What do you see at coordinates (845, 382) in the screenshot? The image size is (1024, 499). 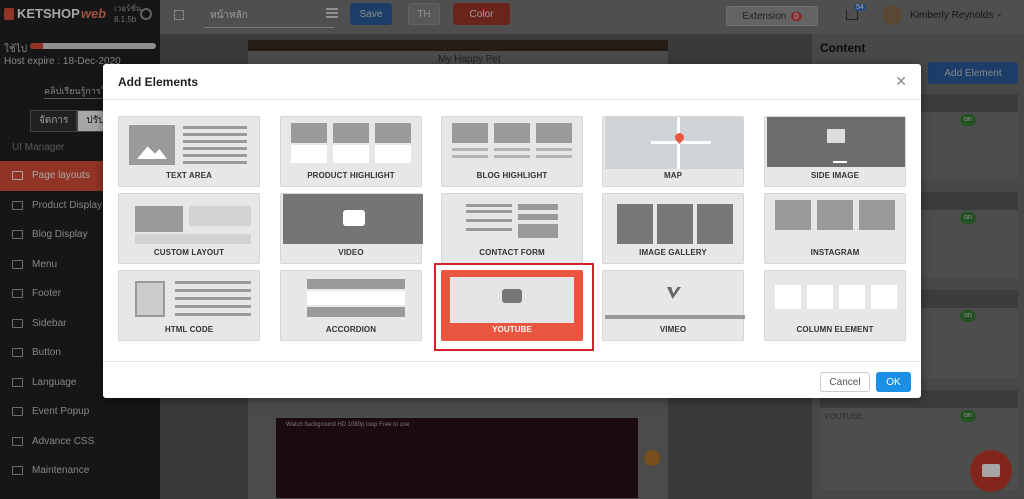 I see `cancel-button: Cancel` at bounding box center [845, 382].